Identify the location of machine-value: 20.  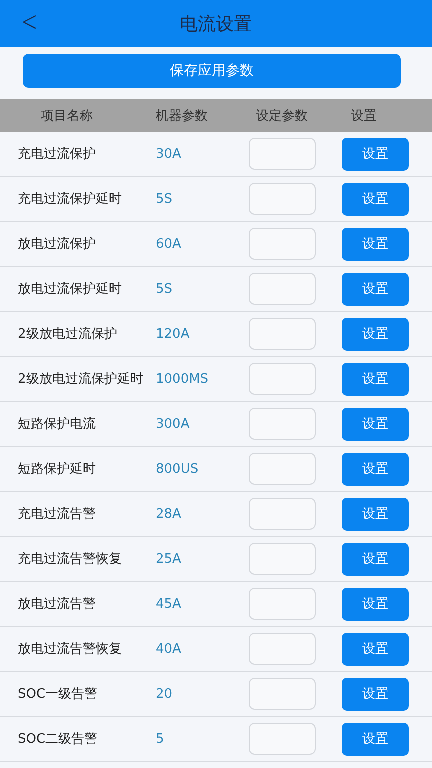
(165, 694).